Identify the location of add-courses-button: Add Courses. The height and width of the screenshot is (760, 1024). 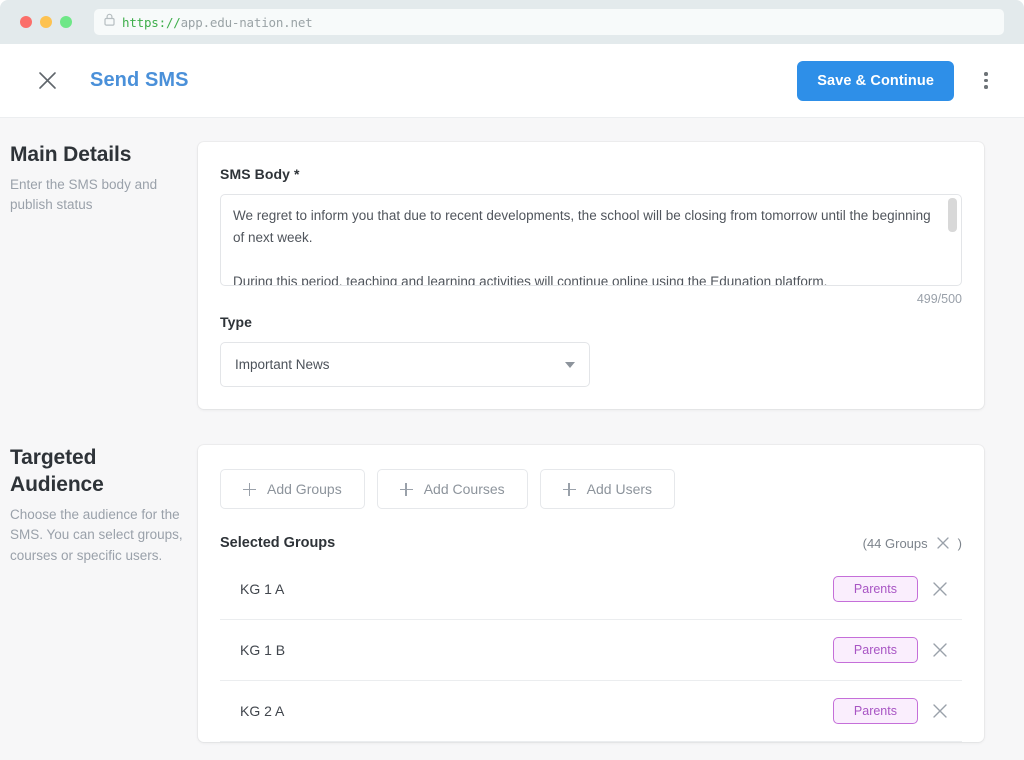
(452, 489).